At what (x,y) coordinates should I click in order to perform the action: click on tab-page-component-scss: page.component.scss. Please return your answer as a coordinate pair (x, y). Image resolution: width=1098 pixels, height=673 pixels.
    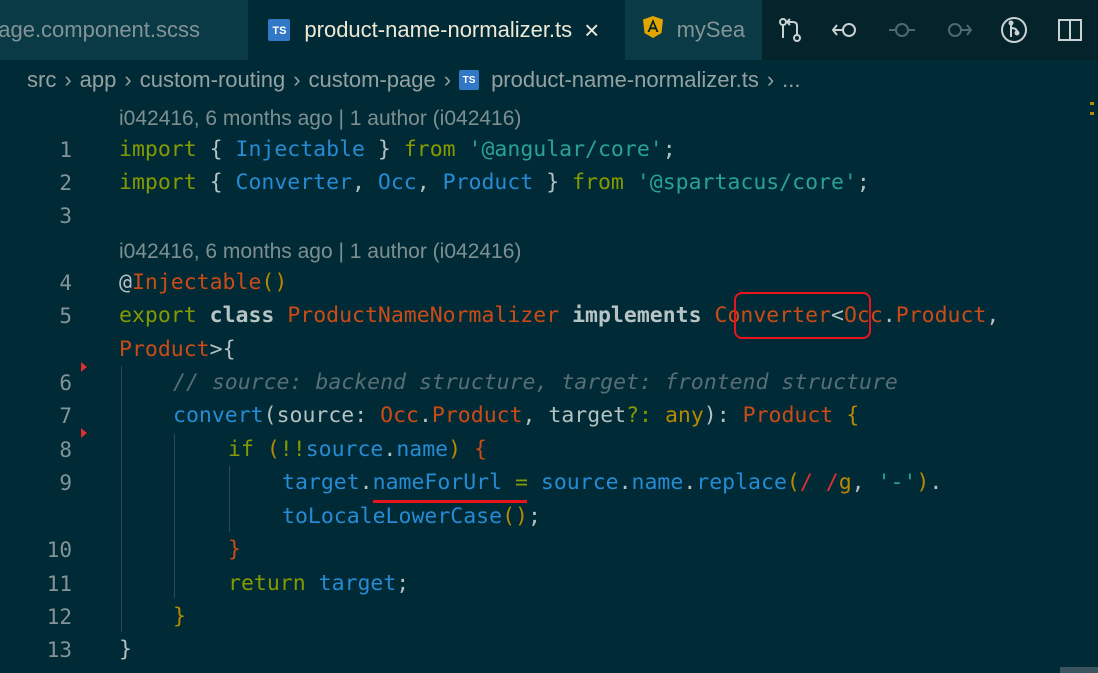
    Looking at the image, I should click on (124, 30).